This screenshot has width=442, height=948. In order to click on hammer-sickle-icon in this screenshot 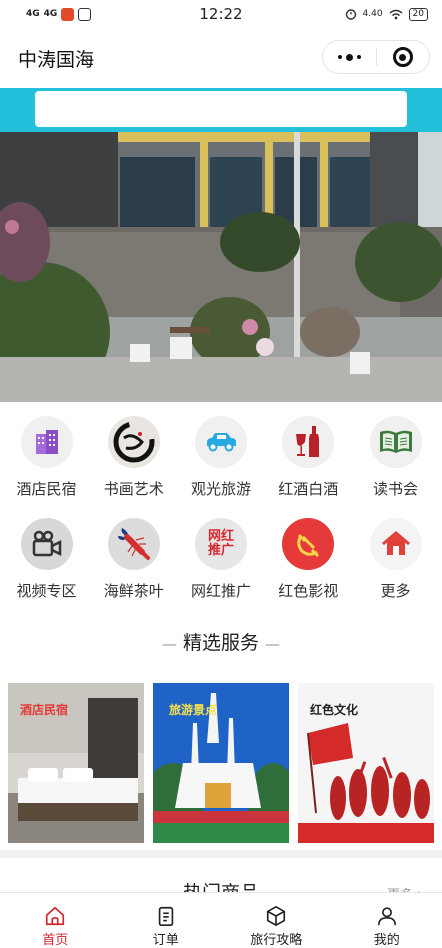, I will do `click(308, 544)`.